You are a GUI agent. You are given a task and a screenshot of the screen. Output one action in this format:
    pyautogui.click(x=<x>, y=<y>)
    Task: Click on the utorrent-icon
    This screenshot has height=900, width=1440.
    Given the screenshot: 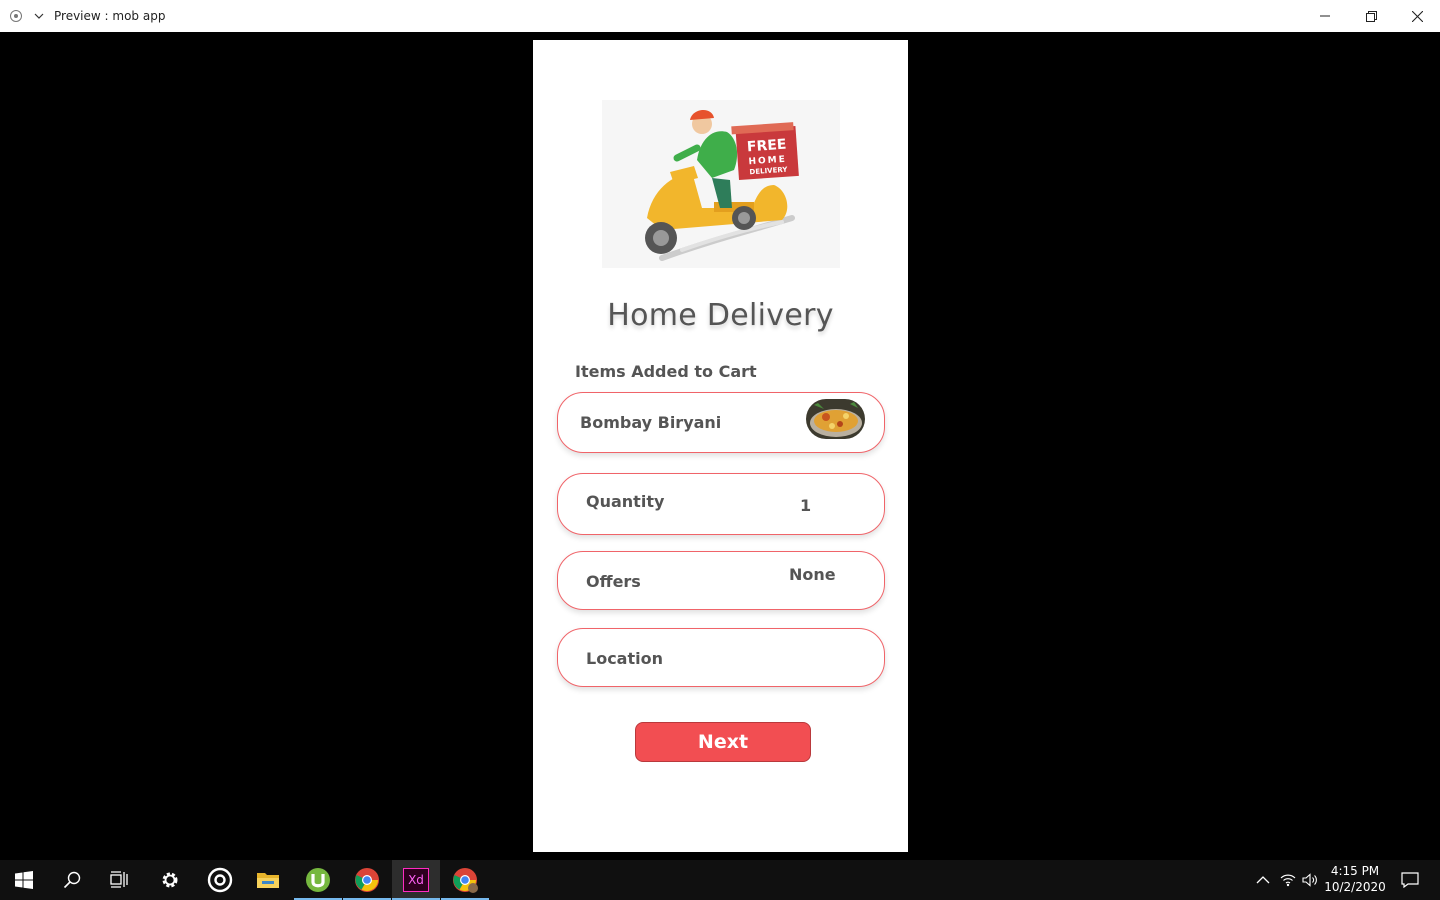 What is the action you would take?
    pyautogui.click(x=318, y=880)
    